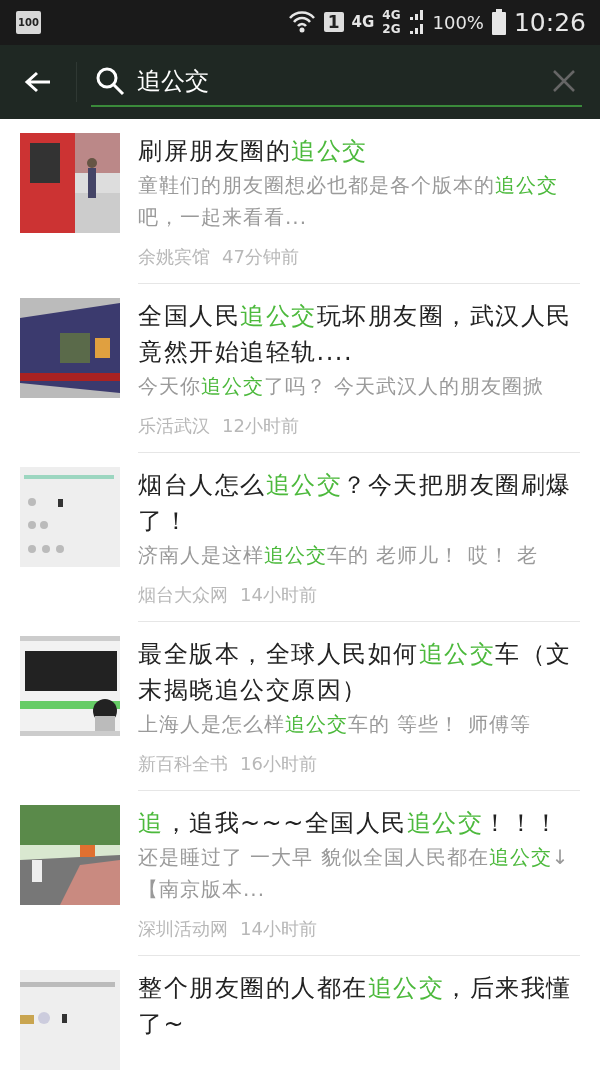 The width and height of the screenshot is (600, 1070). What do you see at coordinates (342, 386) in the screenshot?
I see `article-snippet: 今天你追公交了吗？ 今天武汉人的朋友圈掀` at bounding box center [342, 386].